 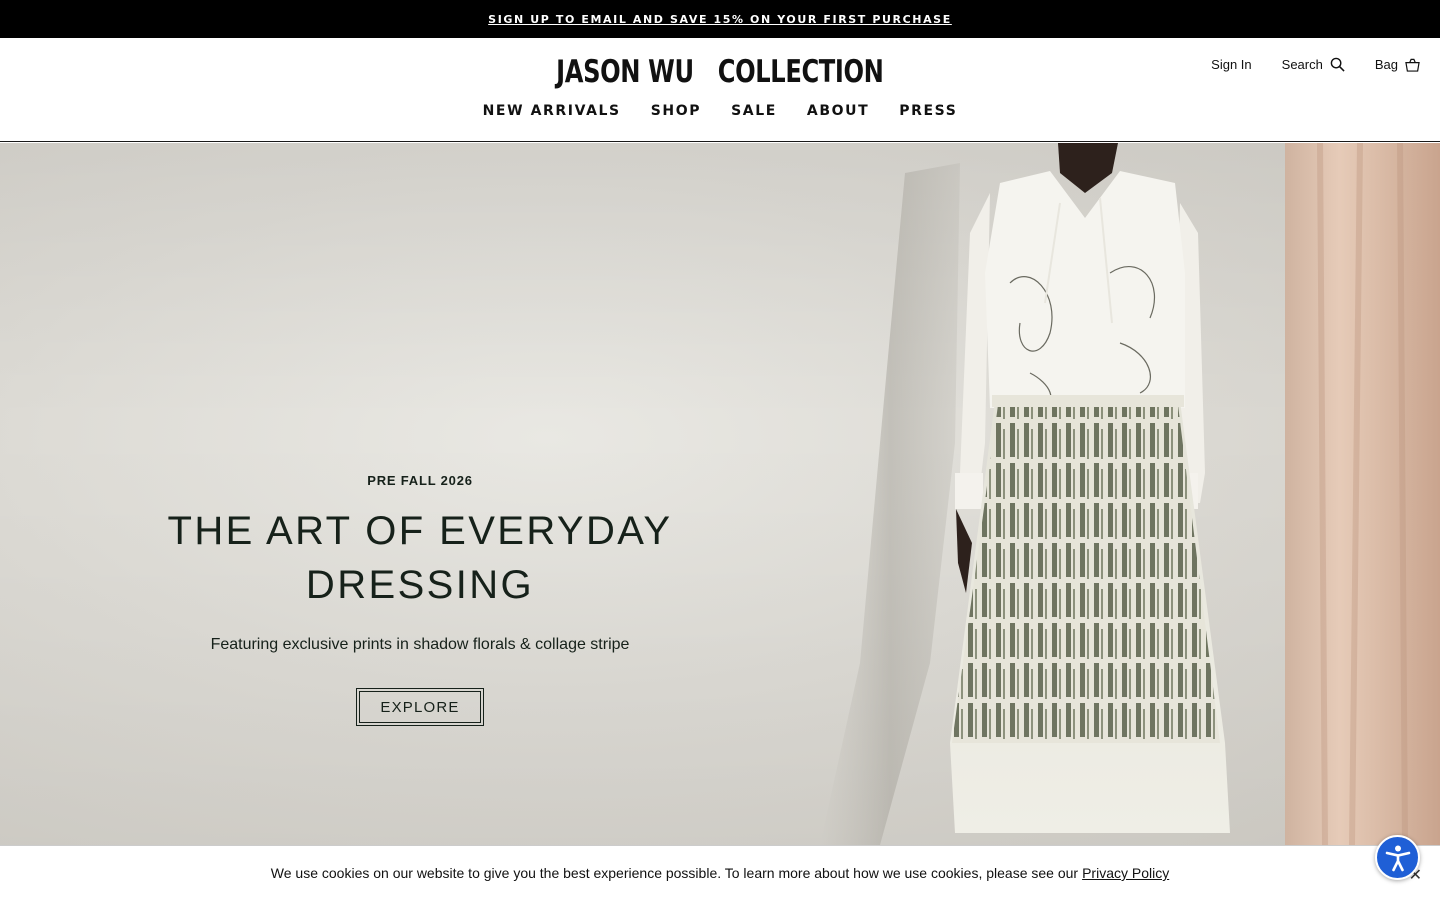 What do you see at coordinates (420, 558) in the screenshot?
I see `hero-headline: THE ART OF EVERYDAY DRESSING` at bounding box center [420, 558].